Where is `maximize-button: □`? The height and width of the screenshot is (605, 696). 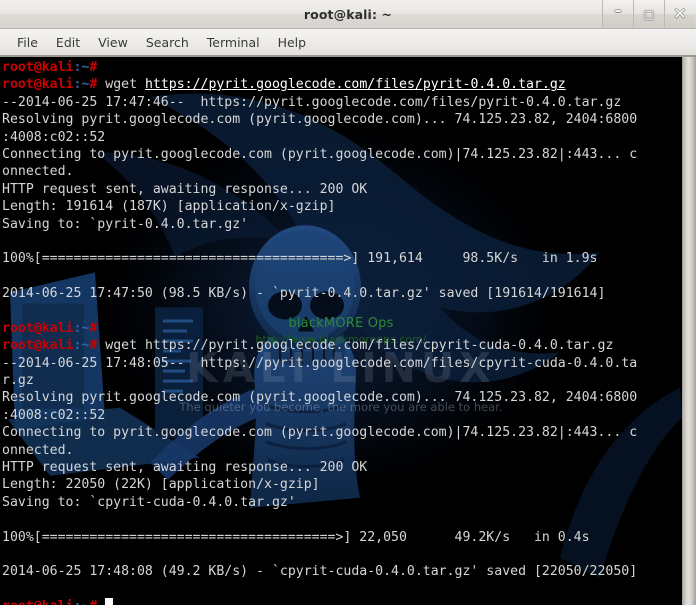 maximize-button: □ is located at coordinates (648, 14).